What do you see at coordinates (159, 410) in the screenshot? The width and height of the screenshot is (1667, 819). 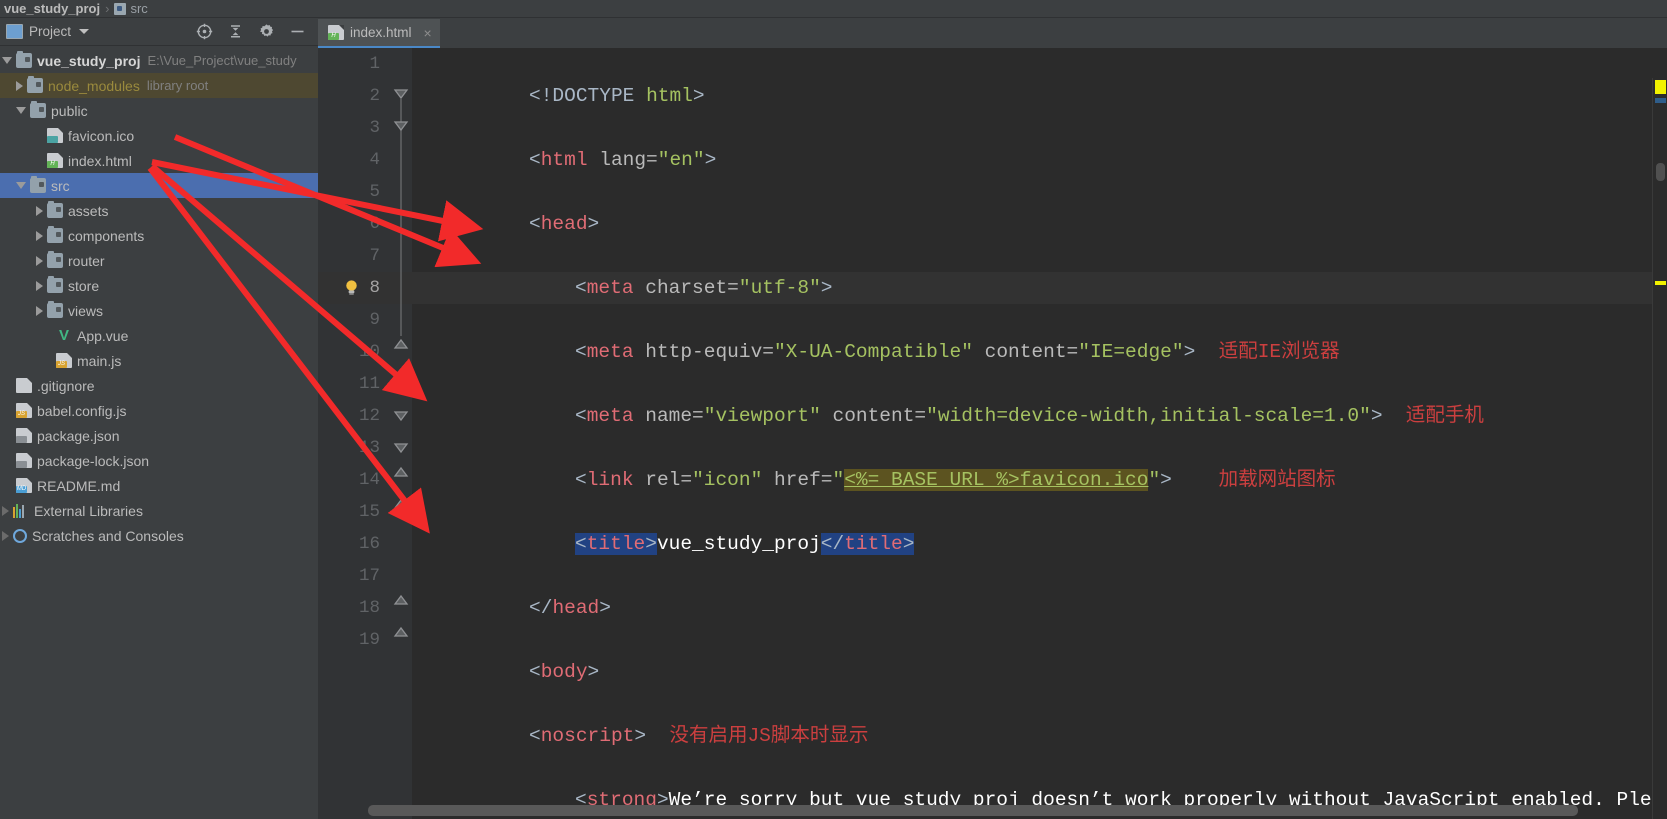 I see `tree-item-babel-config-js: JS babel.config.js` at bounding box center [159, 410].